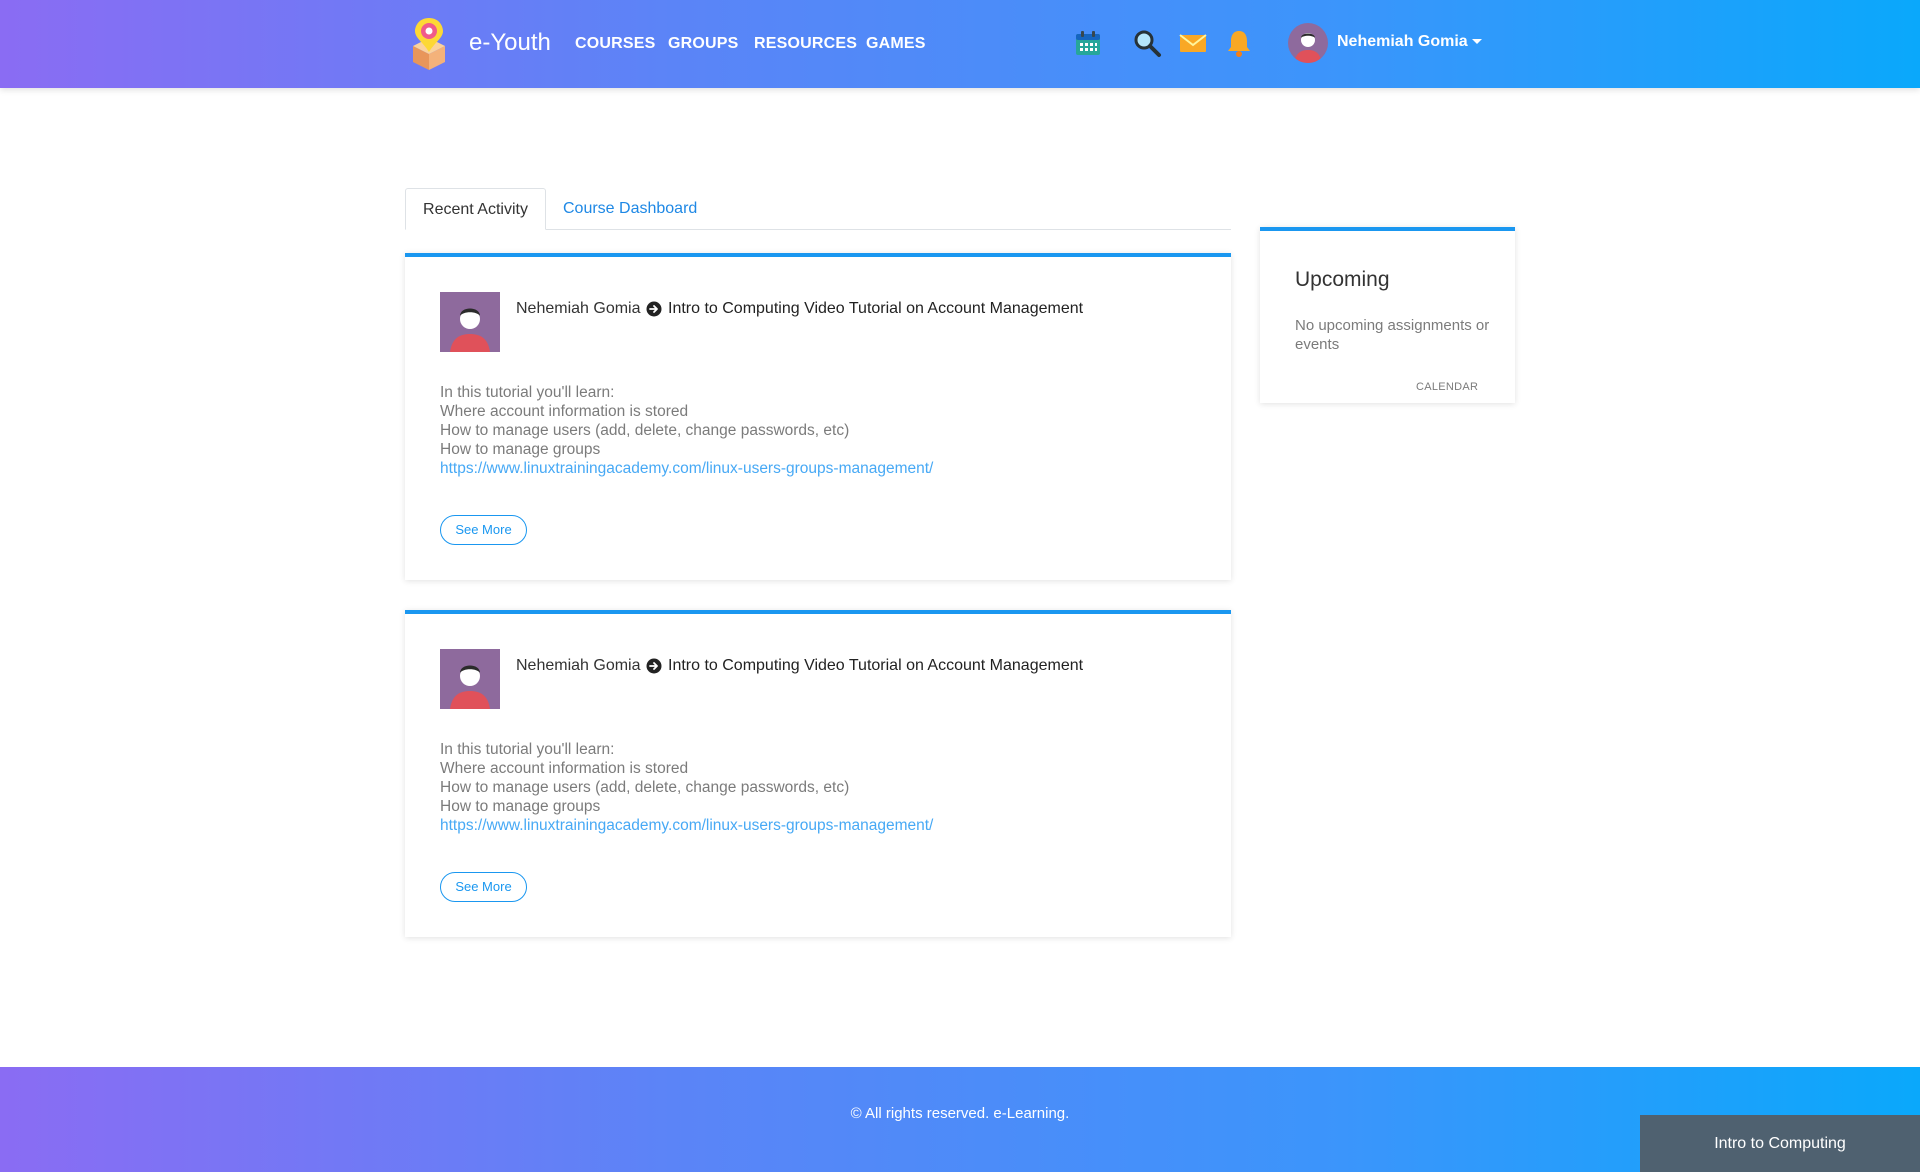 Image resolution: width=1920 pixels, height=1172 pixels. Describe the element at coordinates (630, 209) in the screenshot. I see `tab-course-dashboard: Course Dashboard` at that location.